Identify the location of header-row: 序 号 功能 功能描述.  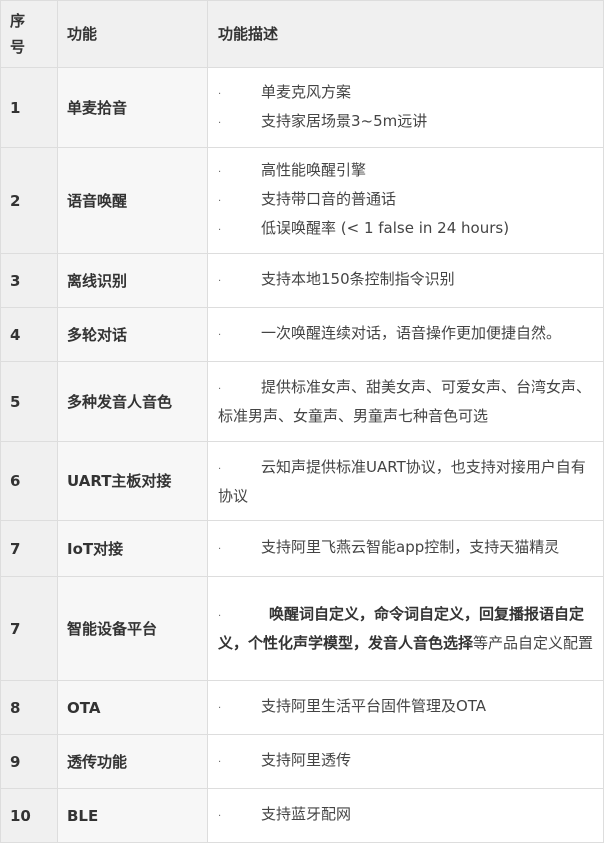
(302, 34).